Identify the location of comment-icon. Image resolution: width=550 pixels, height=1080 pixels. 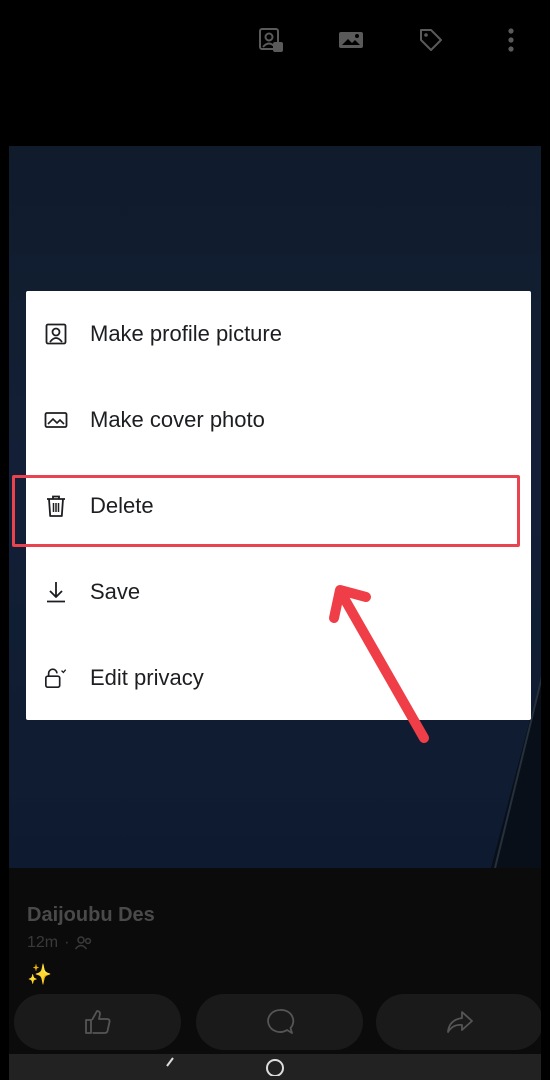
(280, 1021).